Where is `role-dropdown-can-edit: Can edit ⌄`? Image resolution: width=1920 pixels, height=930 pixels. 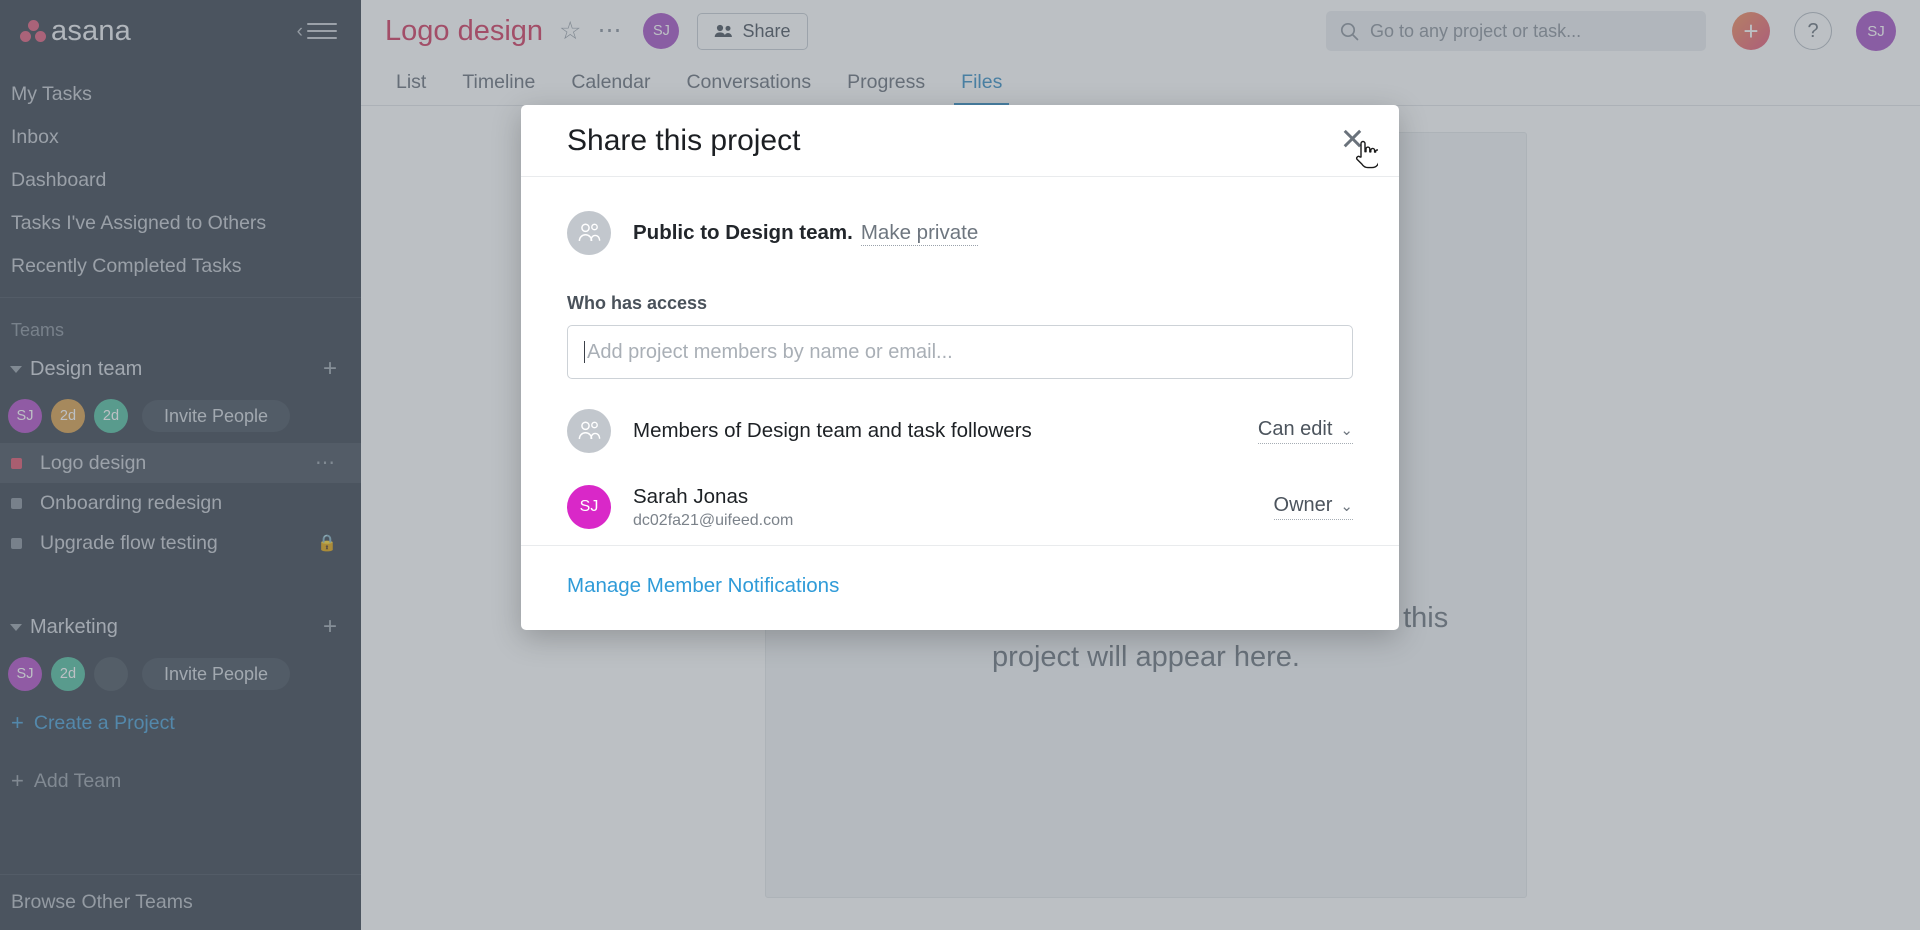 role-dropdown-can-edit: Can edit ⌄ is located at coordinates (1305, 431).